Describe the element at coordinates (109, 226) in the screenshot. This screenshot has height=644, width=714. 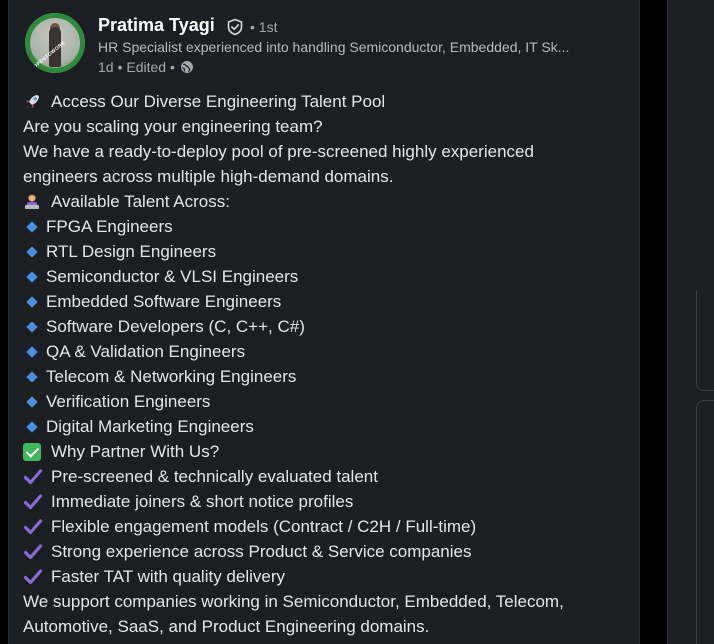
I see `talent-item-label: FPGA Engineers` at that location.